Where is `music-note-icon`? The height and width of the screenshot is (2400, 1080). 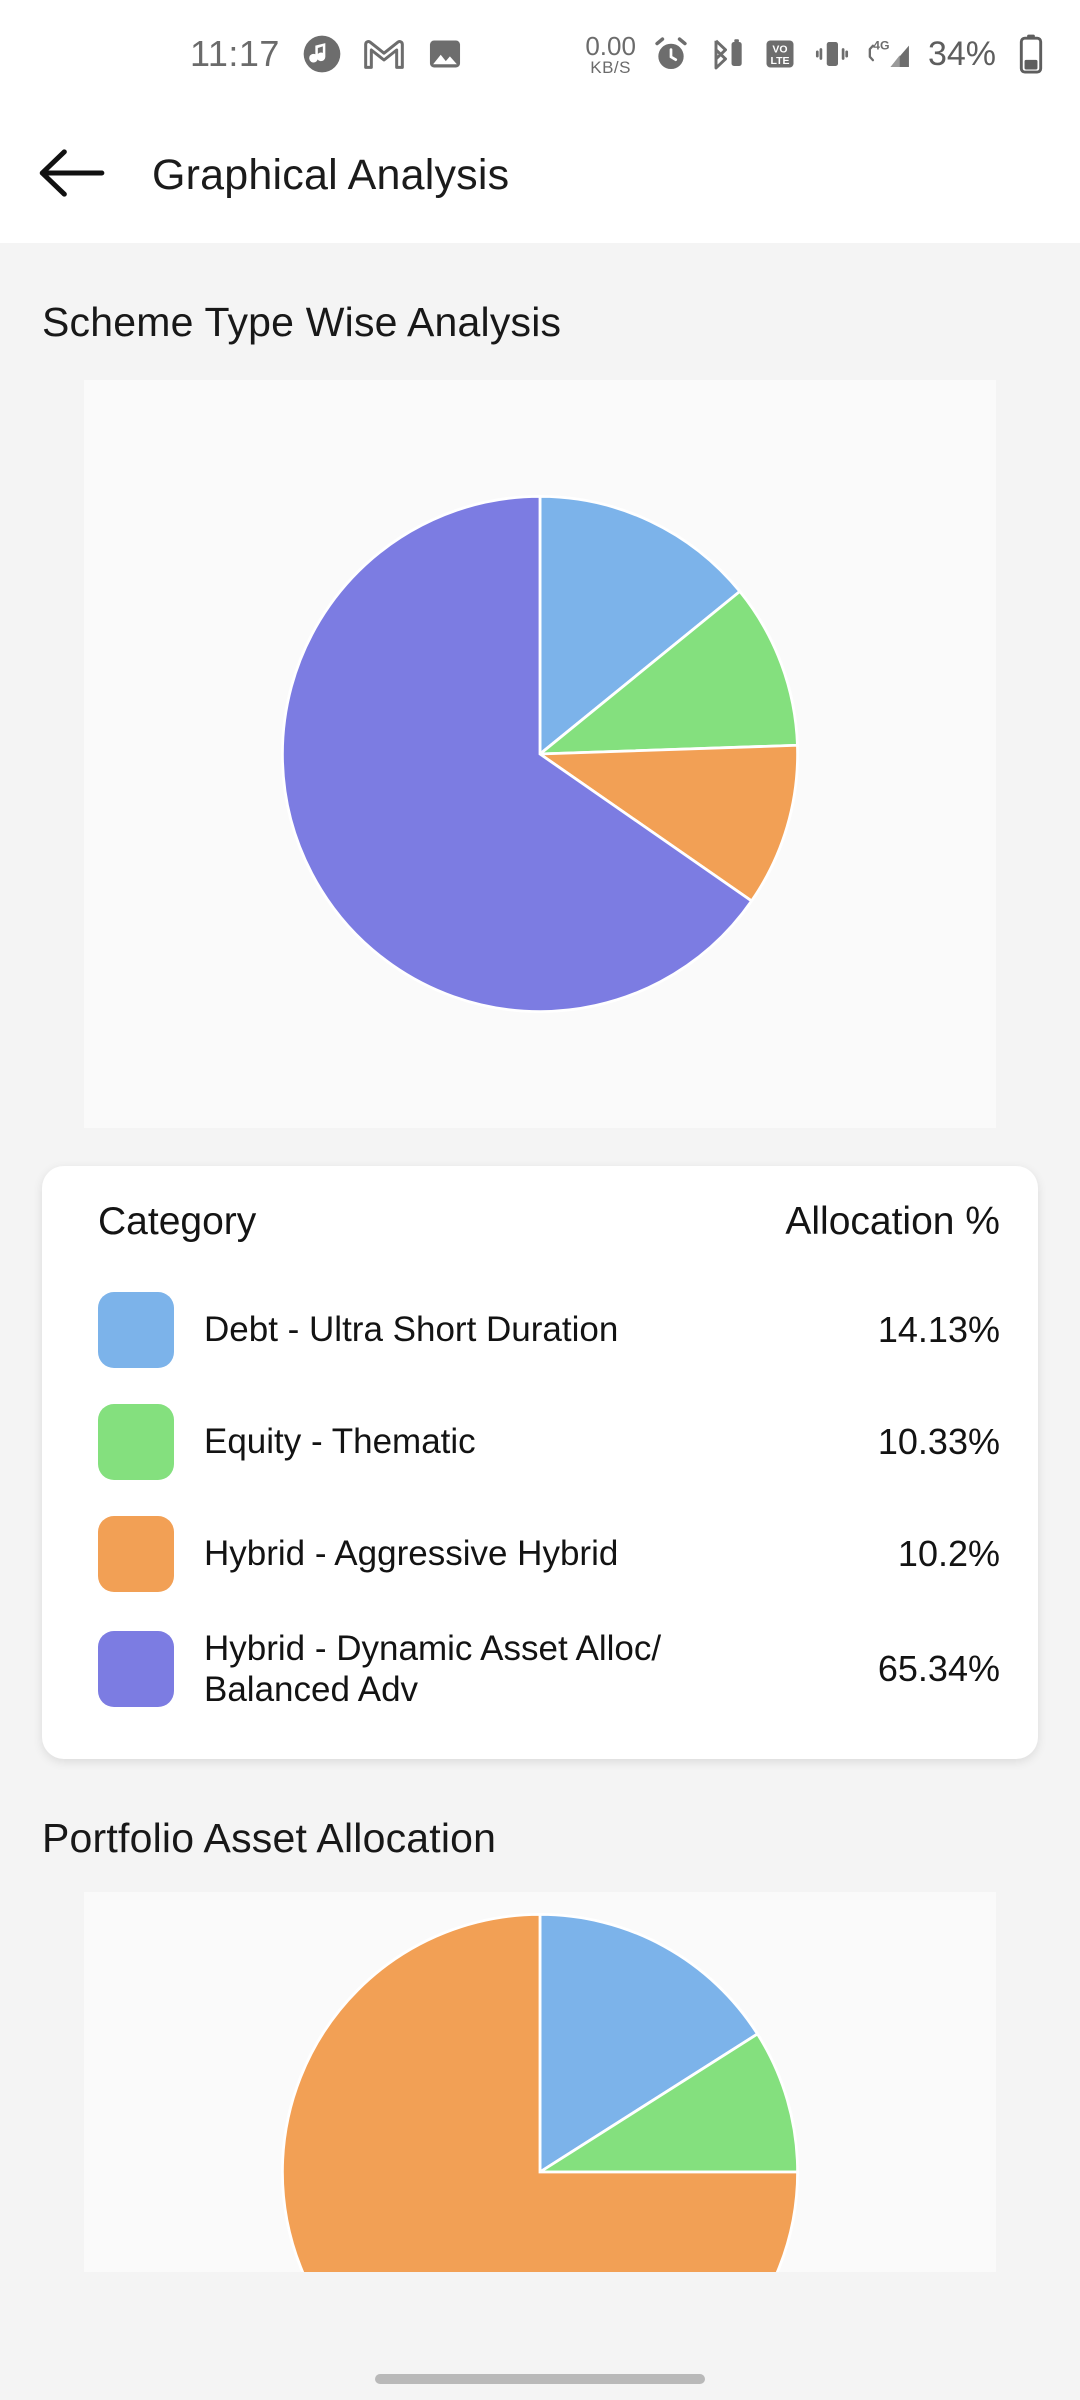
music-note-icon is located at coordinates (322, 54).